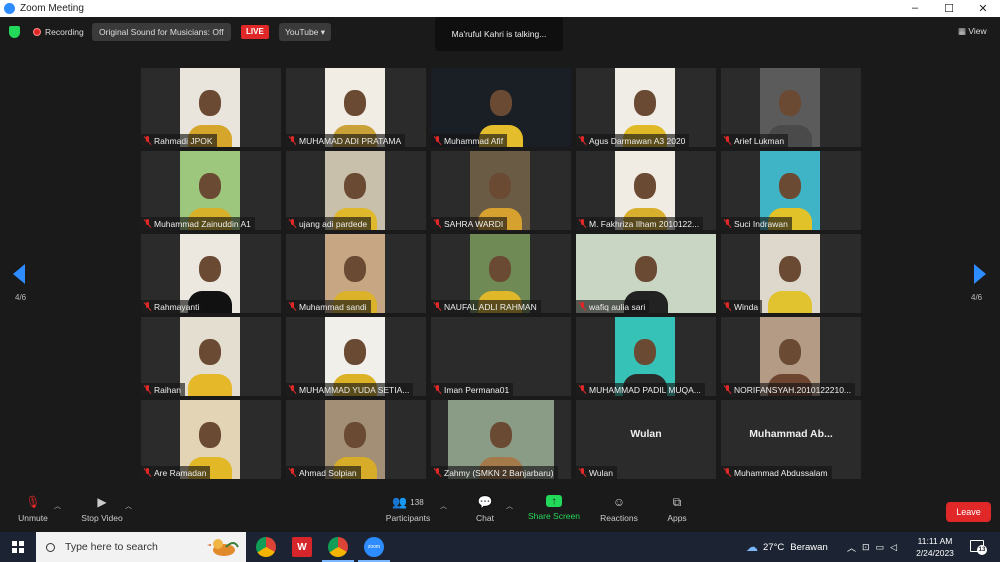  I want to click on participant-tile: Wulan Wulan, so click(646, 439).